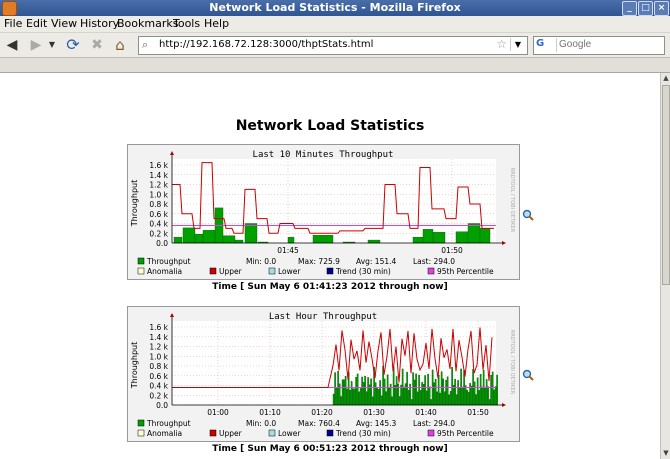 The width and height of the screenshot is (670, 459). I want to click on scrollbar-thumb, so click(666, 185).